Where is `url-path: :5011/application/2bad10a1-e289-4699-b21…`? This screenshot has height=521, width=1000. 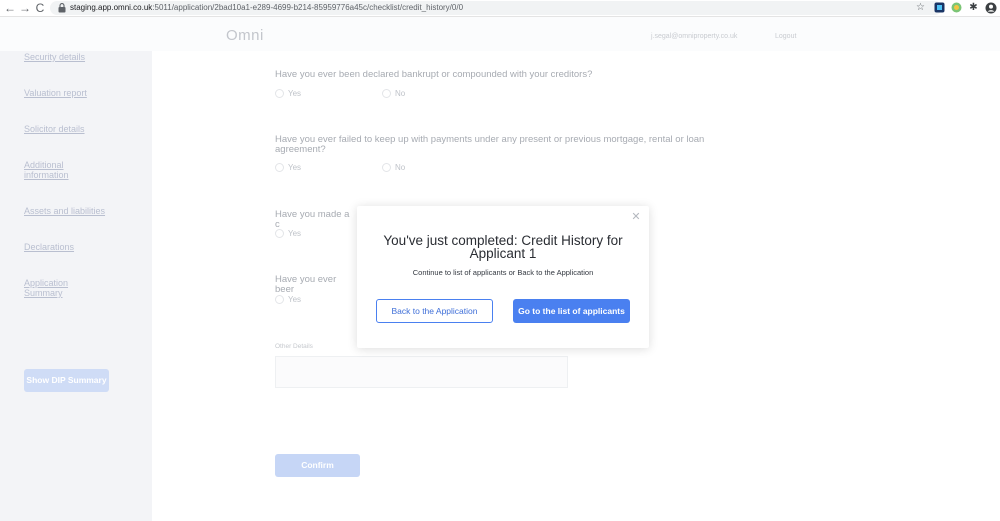 url-path: :5011/application/2bad10a1-e289-4699-b21… is located at coordinates (308, 7).